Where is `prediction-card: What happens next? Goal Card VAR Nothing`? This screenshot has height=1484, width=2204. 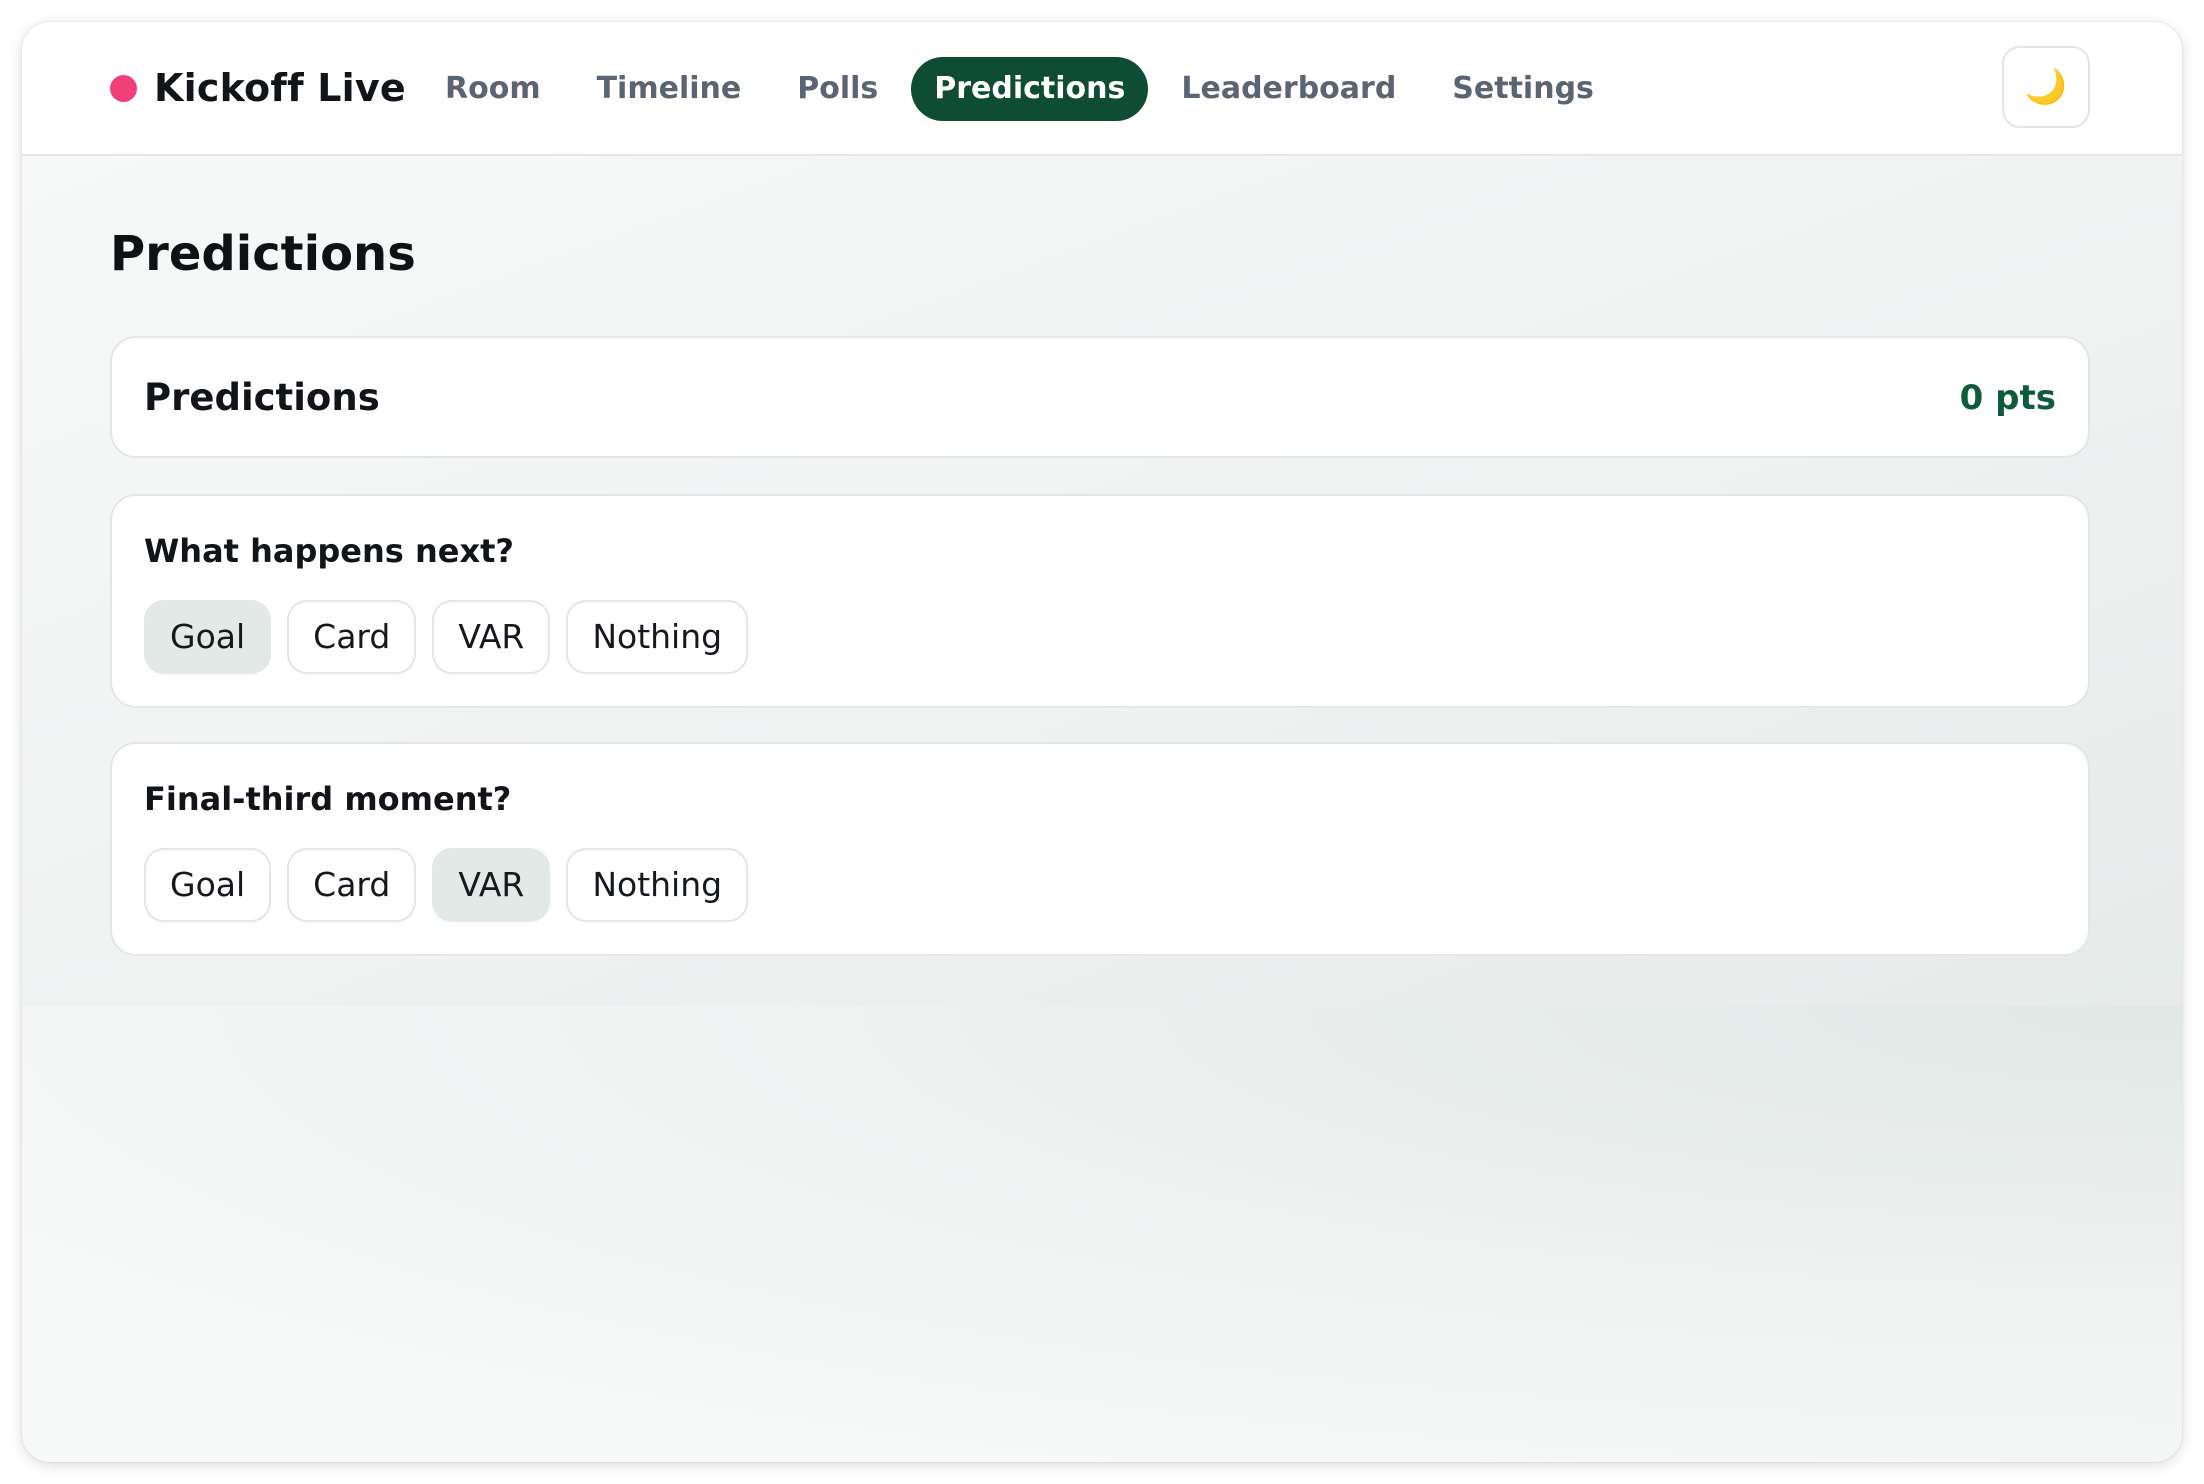 prediction-card: What happens next? Goal Card VAR Nothing is located at coordinates (1100, 601).